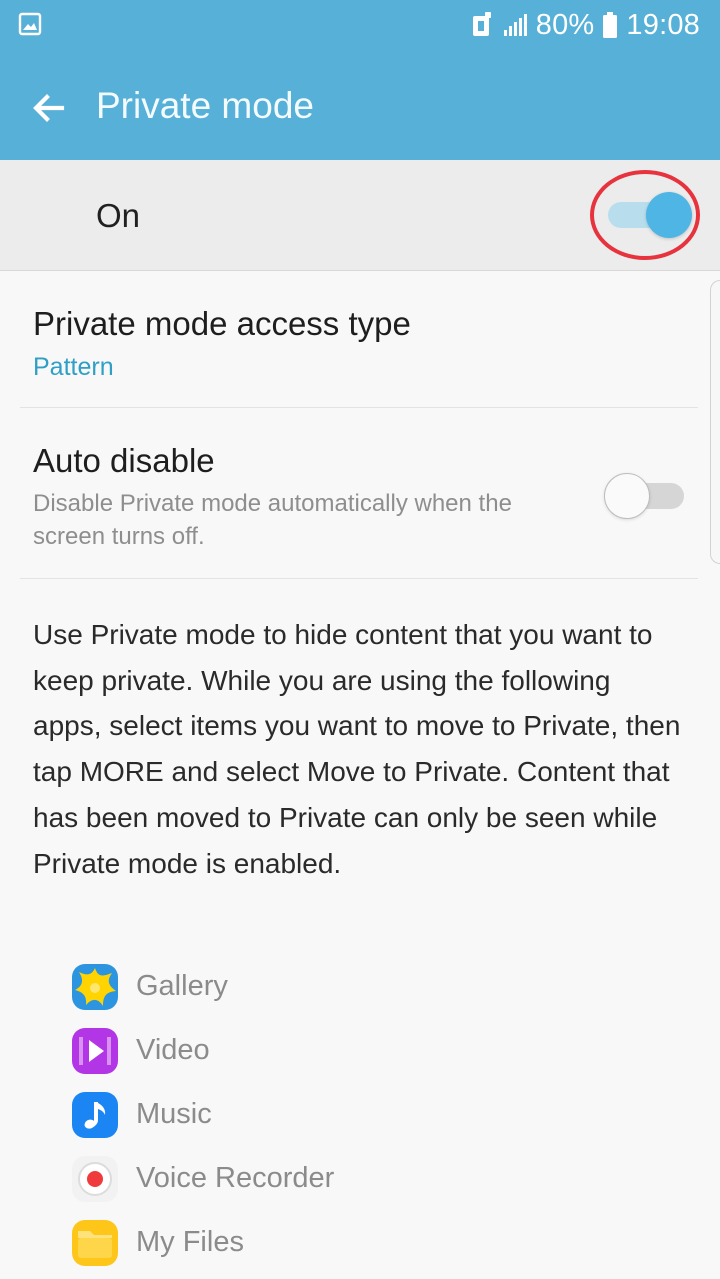  I want to click on app-label: Voice Recorder, so click(235, 1178).